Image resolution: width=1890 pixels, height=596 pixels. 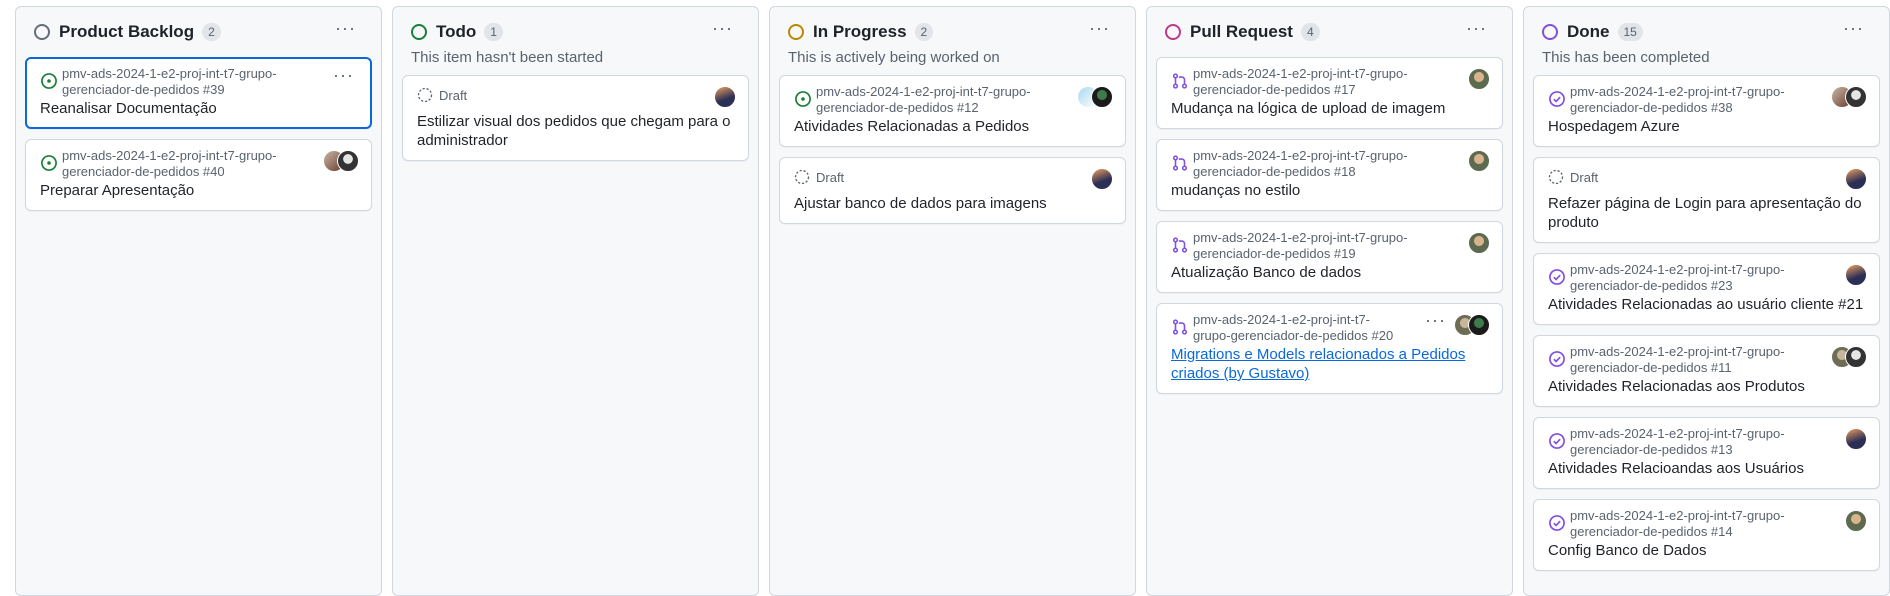 I want to click on card-title: mudanças no estilo, so click(x=1329, y=190).